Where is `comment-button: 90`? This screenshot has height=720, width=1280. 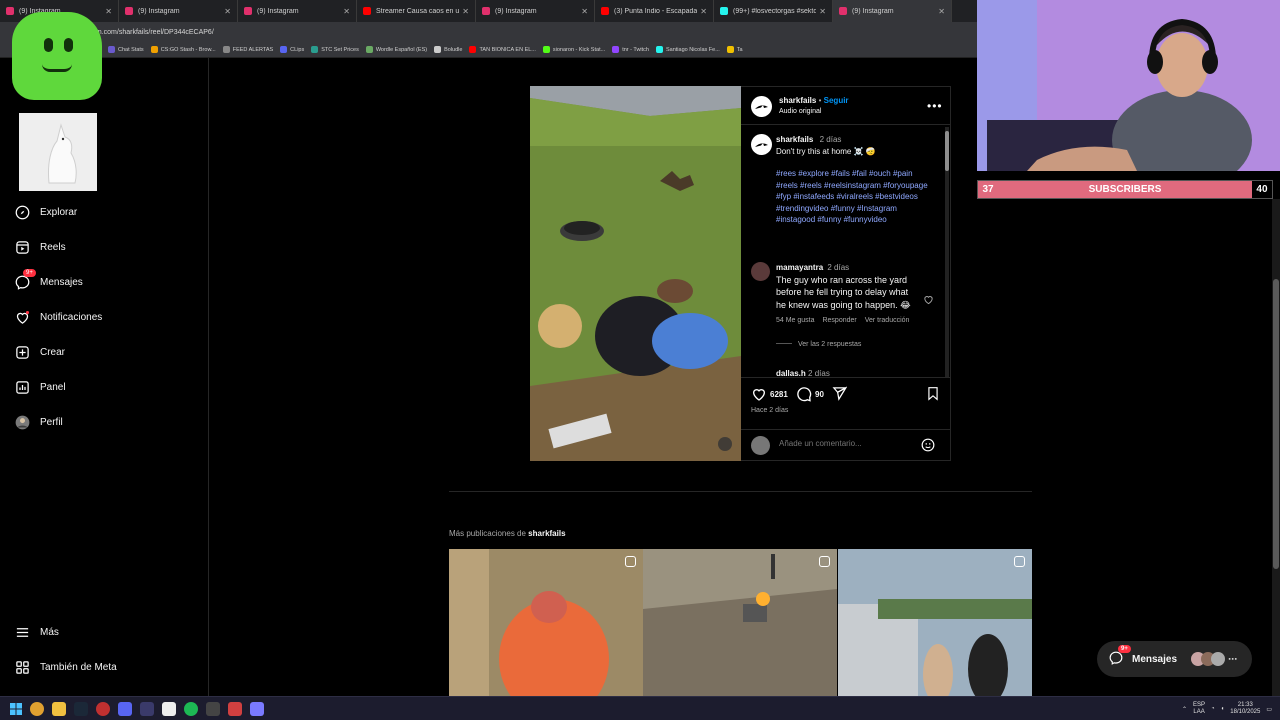
comment-button: 90 is located at coordinates (810, 394).